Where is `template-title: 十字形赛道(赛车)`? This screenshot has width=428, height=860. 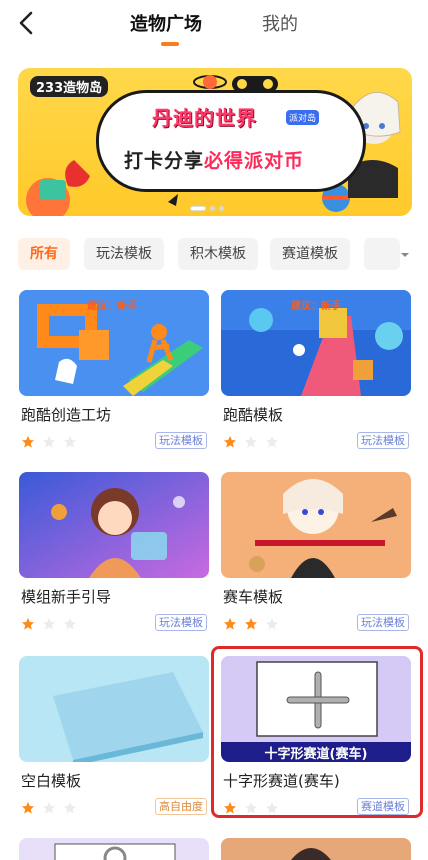
template-title: 十字形赛道(赛车) is located at coordinates (281, 781).